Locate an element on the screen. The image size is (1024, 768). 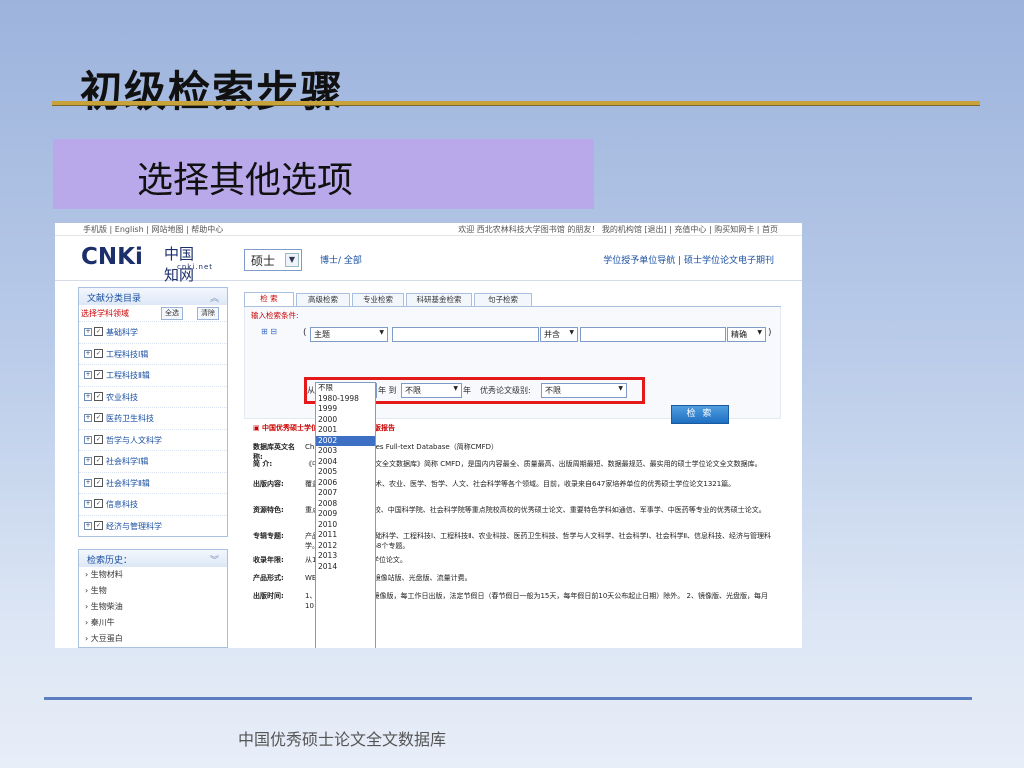
category-label: 基础科学 is located at coordinates (122, 332).